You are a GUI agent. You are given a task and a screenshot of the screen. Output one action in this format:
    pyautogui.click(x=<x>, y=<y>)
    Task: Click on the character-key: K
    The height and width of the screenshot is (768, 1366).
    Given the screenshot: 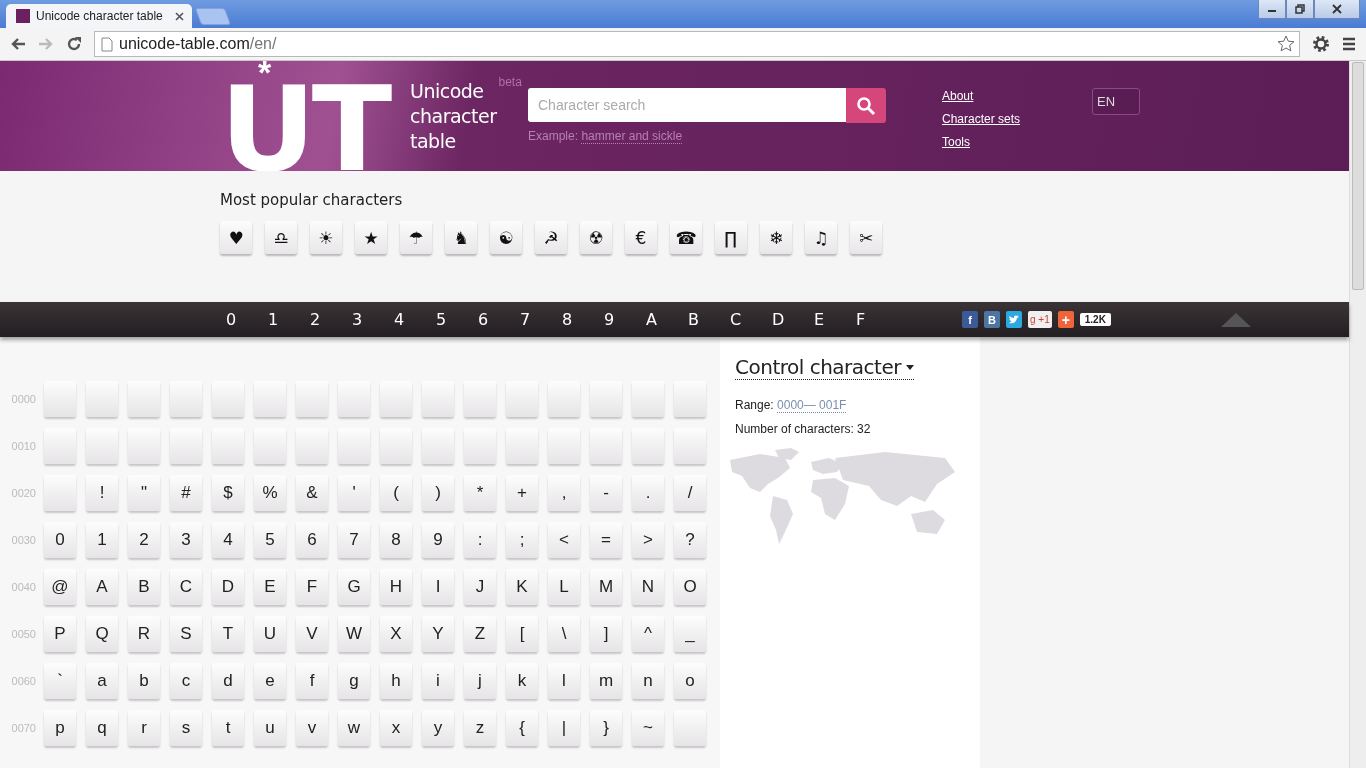 What is the action you would take?
    pyautogui.click(x=522, y=587)
    